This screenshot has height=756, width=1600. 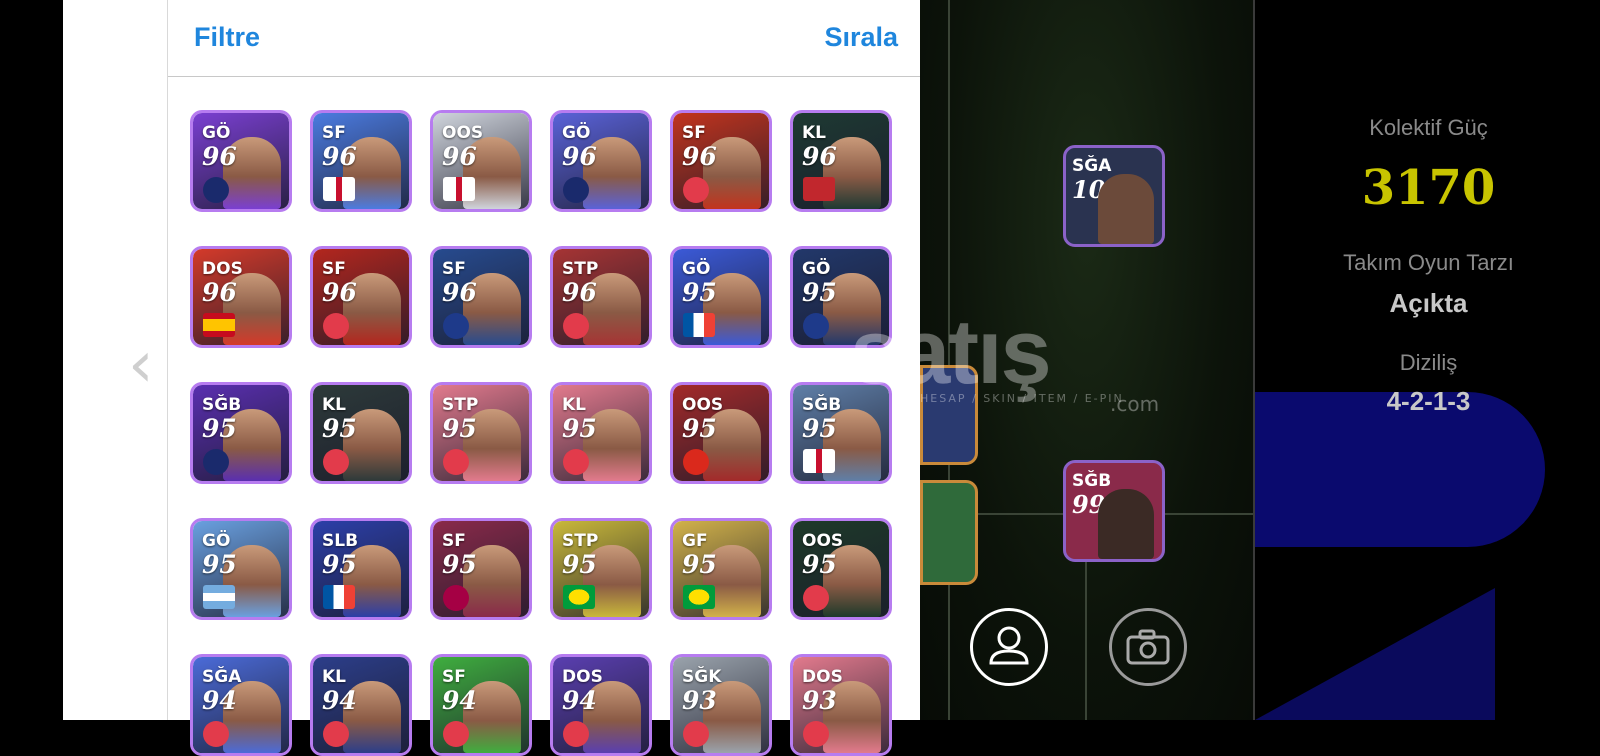 I want to click on style-label: Takım Oyun Tarzı, so click(x=1428, y=262).